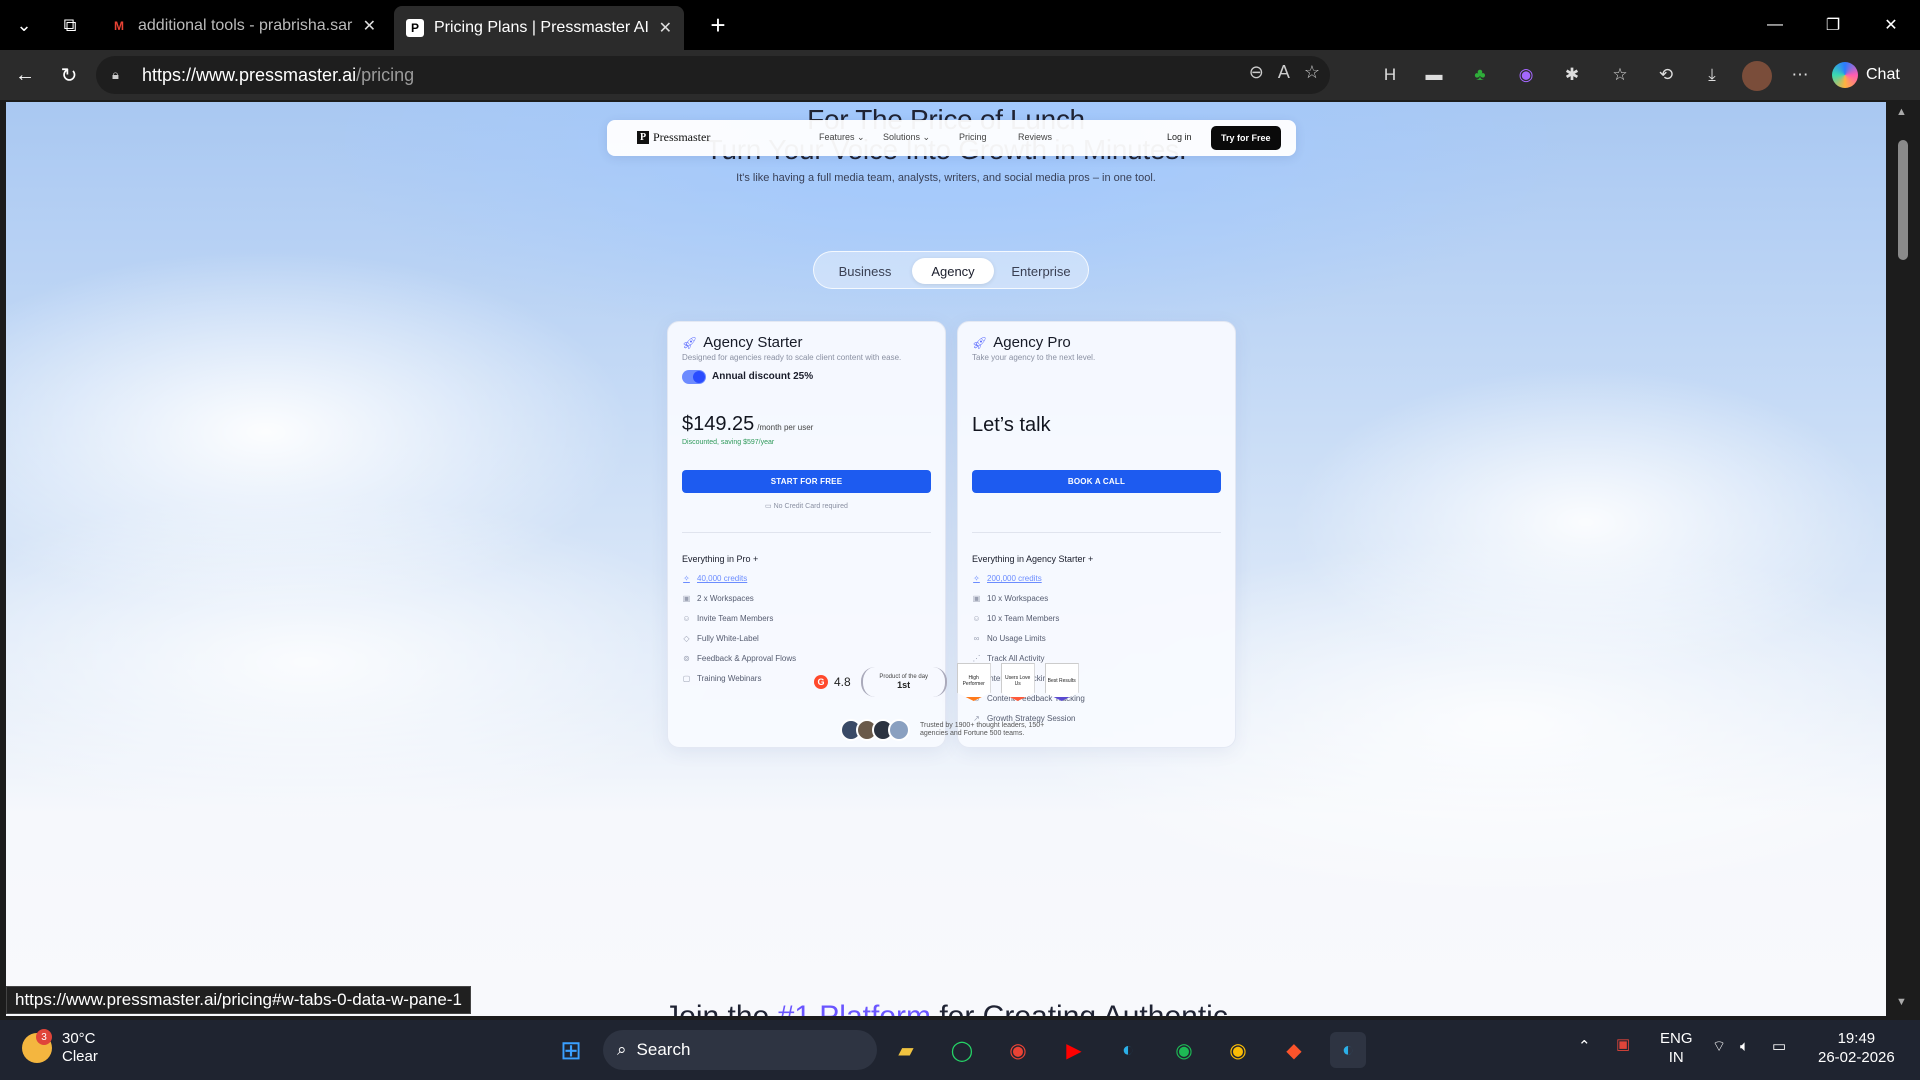 The width and height of the screenshot is (1920, 1080). I want to click on windows-start-icon: ⊞, so click(571, 1050).